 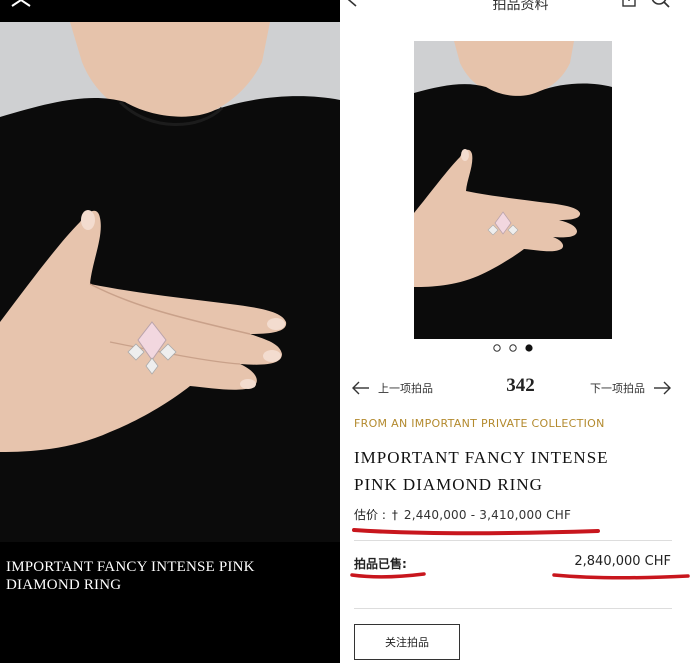 What do you see at coordinates (487, 514) in the screenshot?
I see `estimate-value: 2,440,000 - 3,410,000 CHF` at bounding box center [487, 514].